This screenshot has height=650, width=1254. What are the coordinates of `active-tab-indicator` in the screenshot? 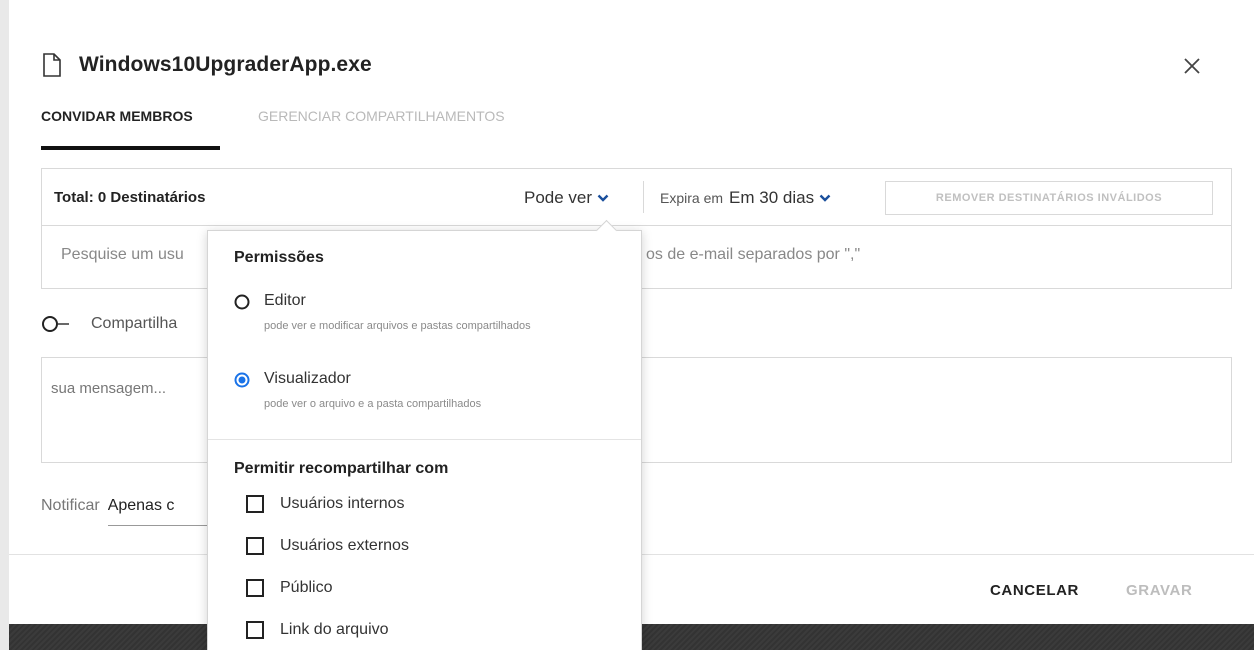 It's located at (130, 148).